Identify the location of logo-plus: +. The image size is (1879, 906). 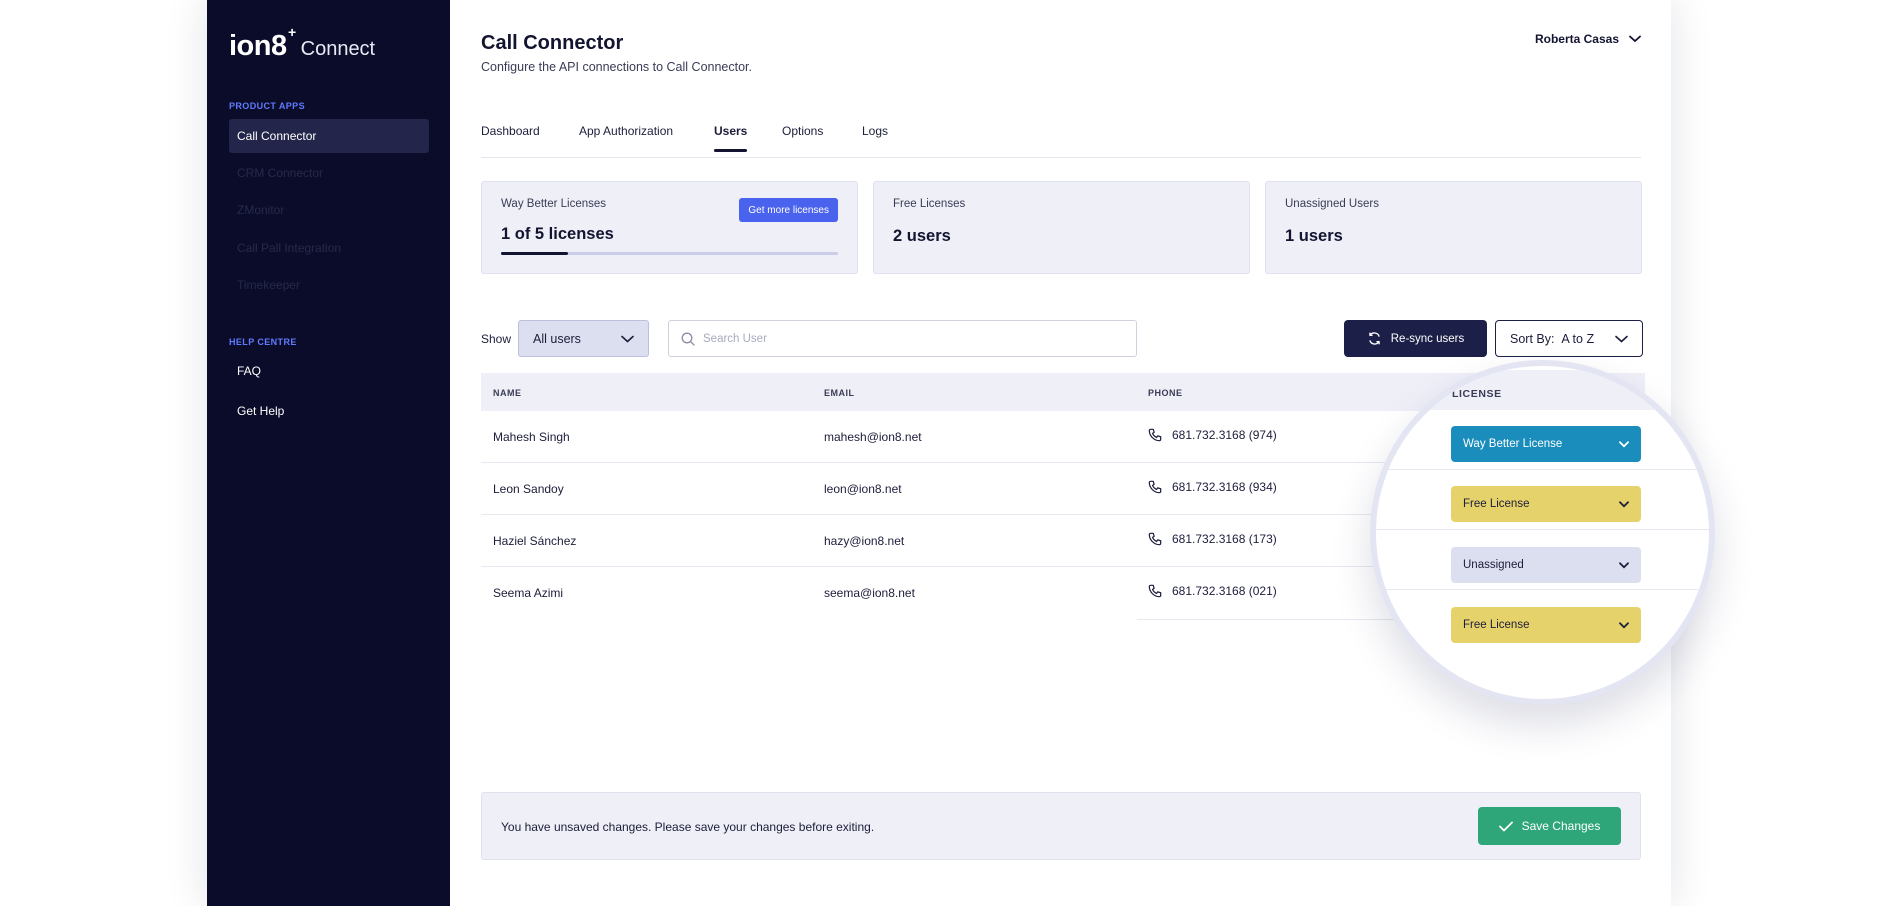
(291, 32).